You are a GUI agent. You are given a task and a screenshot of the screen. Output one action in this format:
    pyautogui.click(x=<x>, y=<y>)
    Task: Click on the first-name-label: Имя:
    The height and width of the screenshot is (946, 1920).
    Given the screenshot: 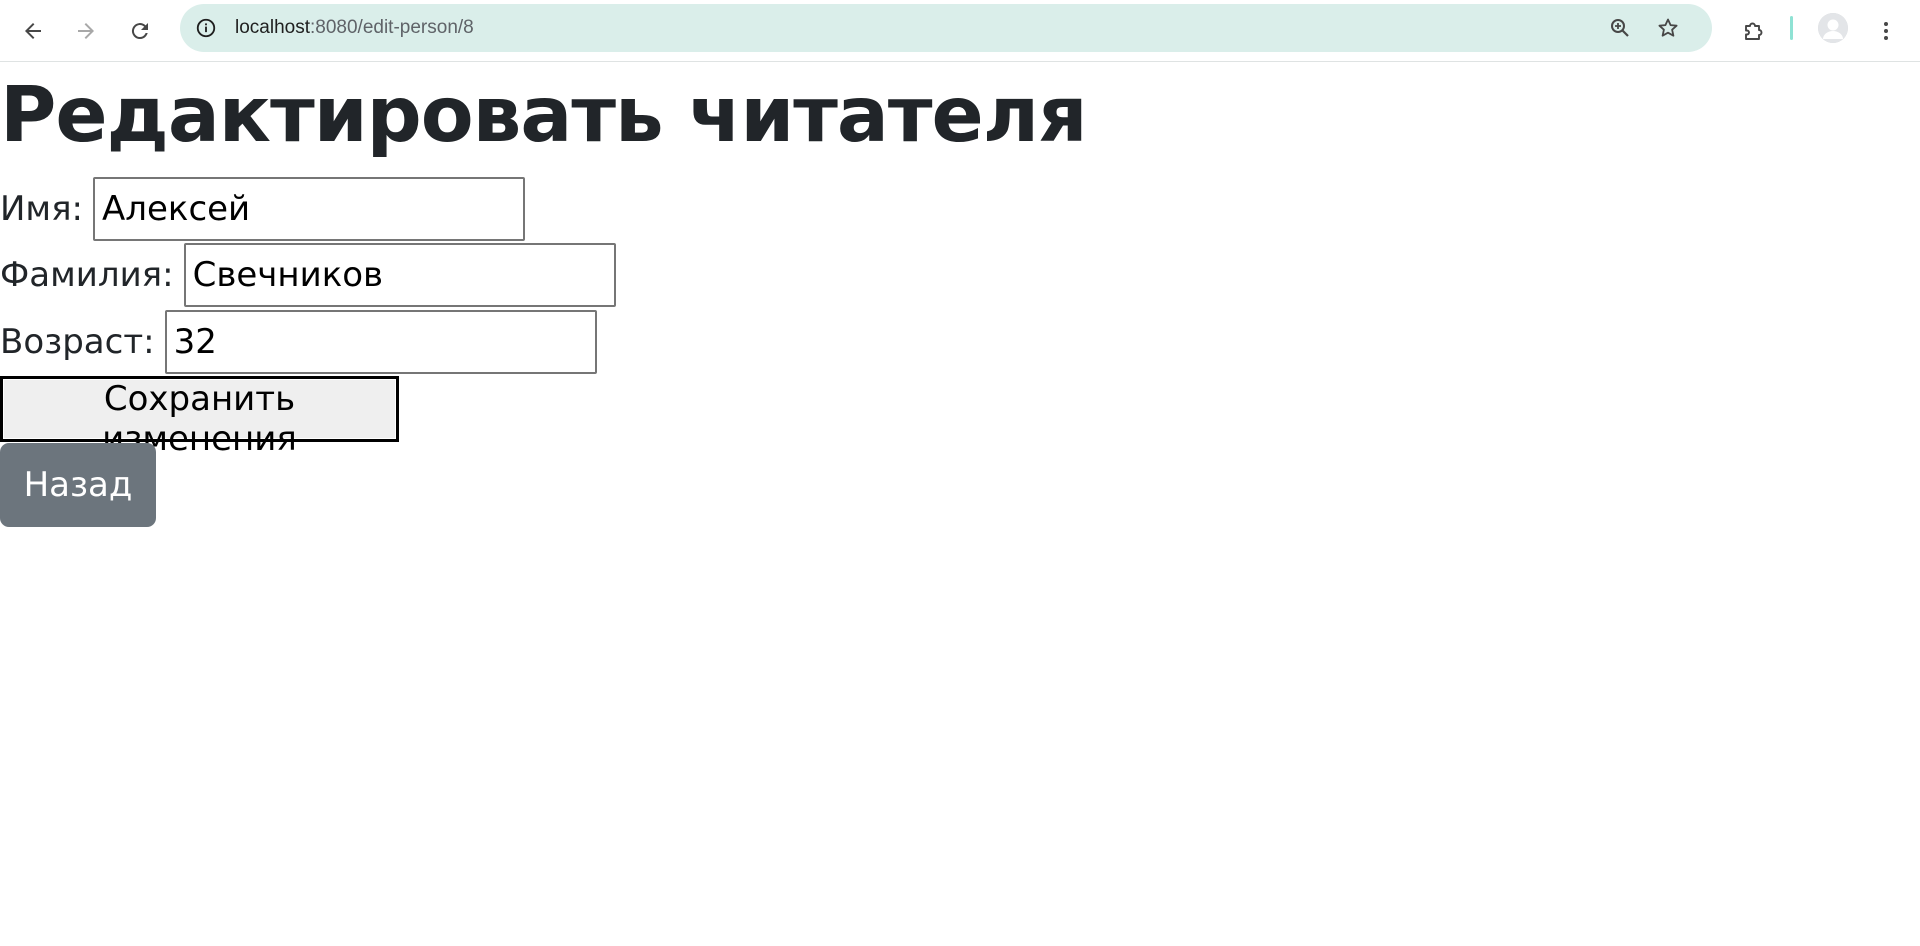 What is the action you would take?
    pyautogui.click(x=41, y=209)
    